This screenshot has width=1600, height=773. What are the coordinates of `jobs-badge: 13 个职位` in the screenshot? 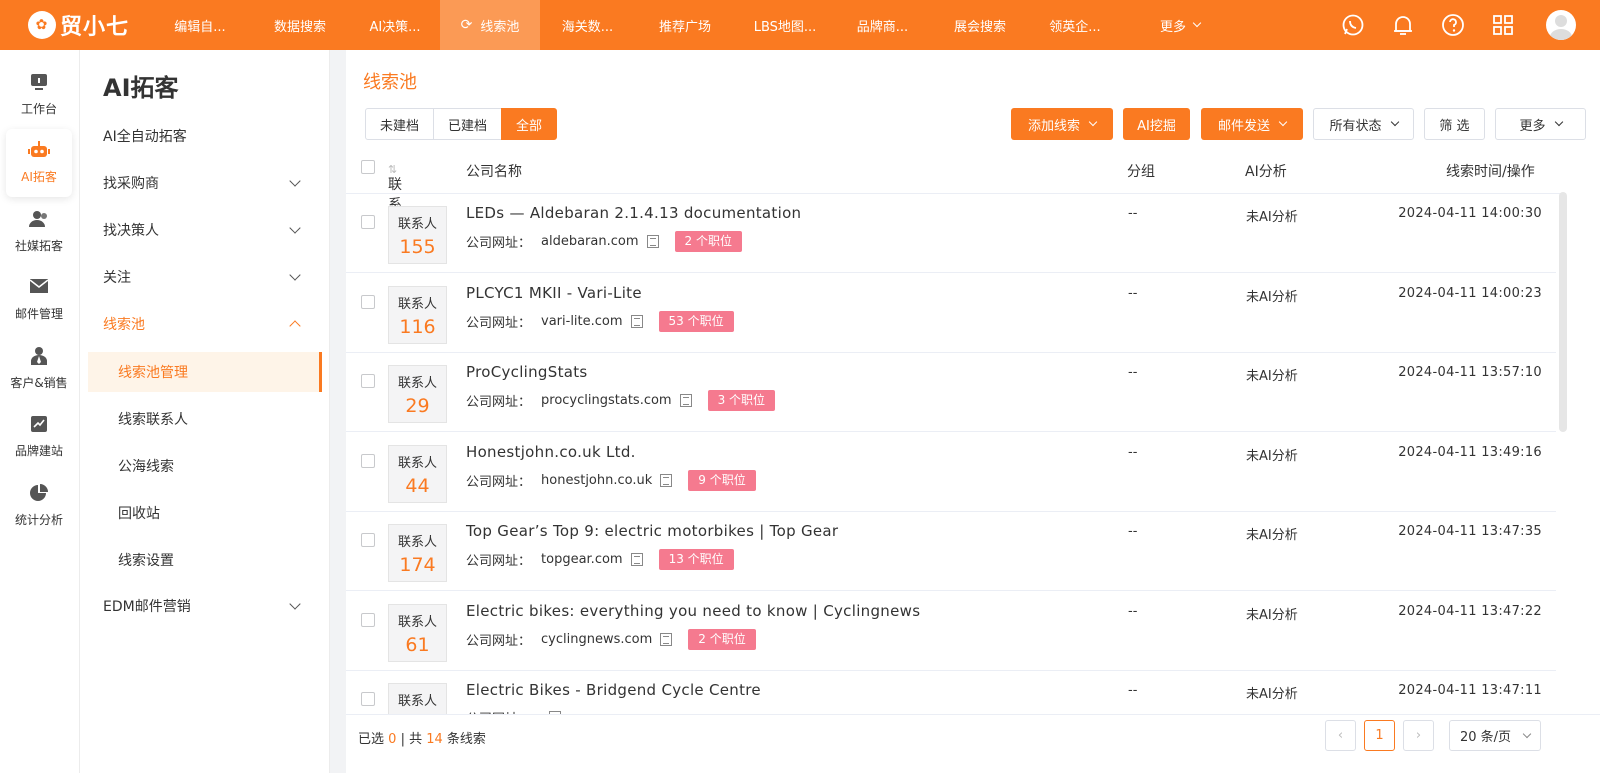 It's located at (696, 559).